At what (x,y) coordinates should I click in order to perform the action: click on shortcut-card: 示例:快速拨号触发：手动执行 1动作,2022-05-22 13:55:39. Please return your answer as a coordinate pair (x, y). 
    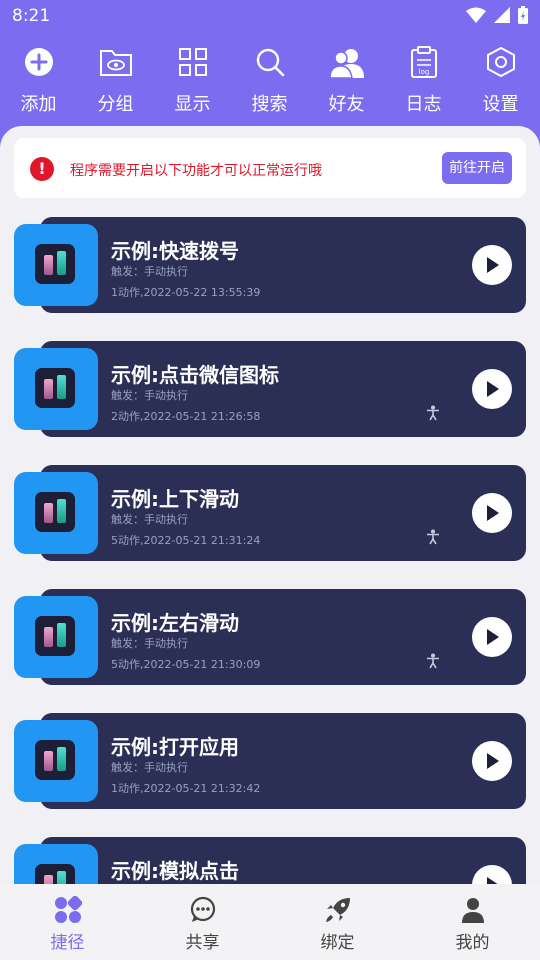
    Looking at the image, I should click on (270, 265).